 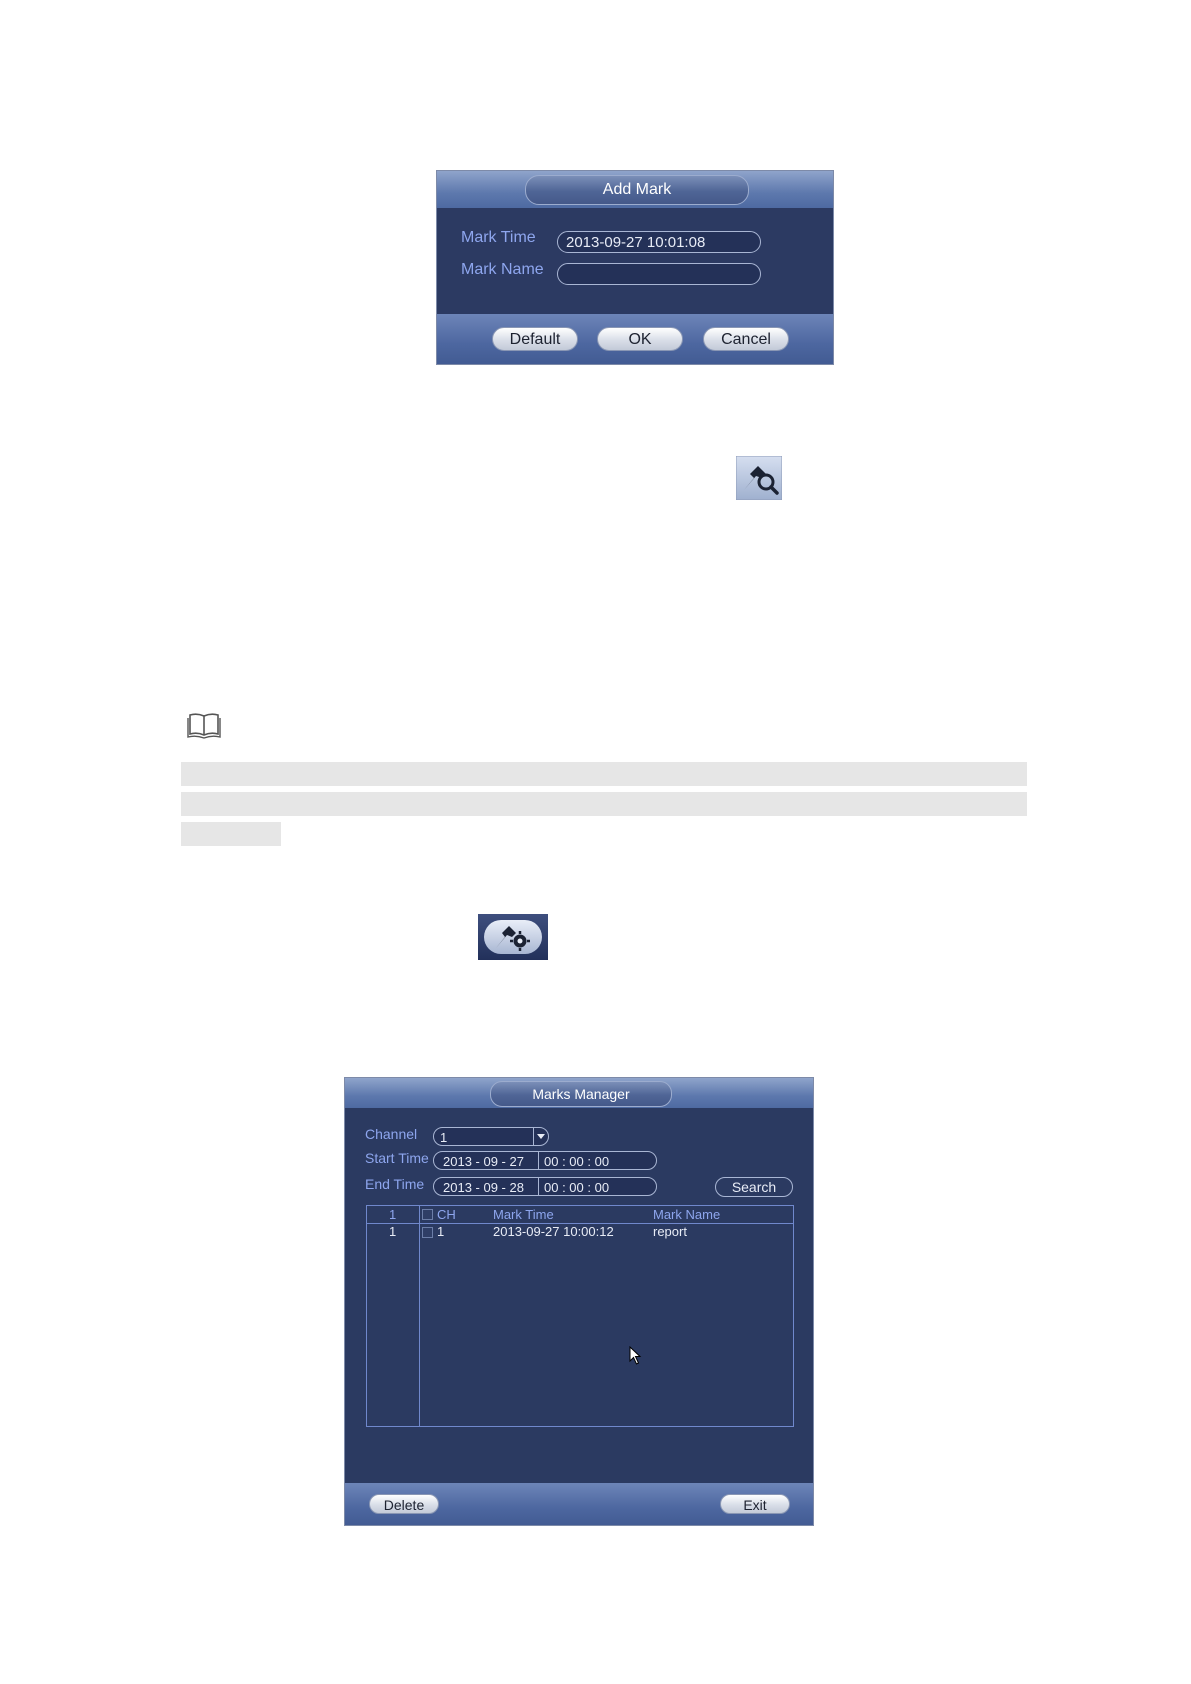 What do you see at coordinates (446, 1214) in the screenshot?
I see `column-ch: CH` at bounding box center [446, 1214].